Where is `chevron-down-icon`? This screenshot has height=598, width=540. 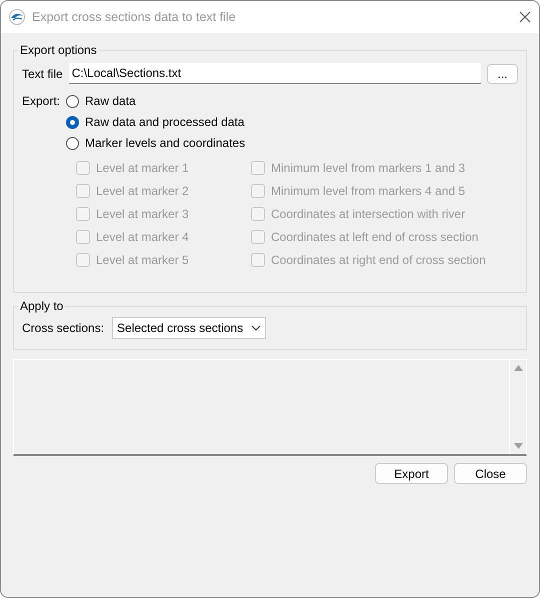 chevron-down-icon is located at coordinates (256, 328).